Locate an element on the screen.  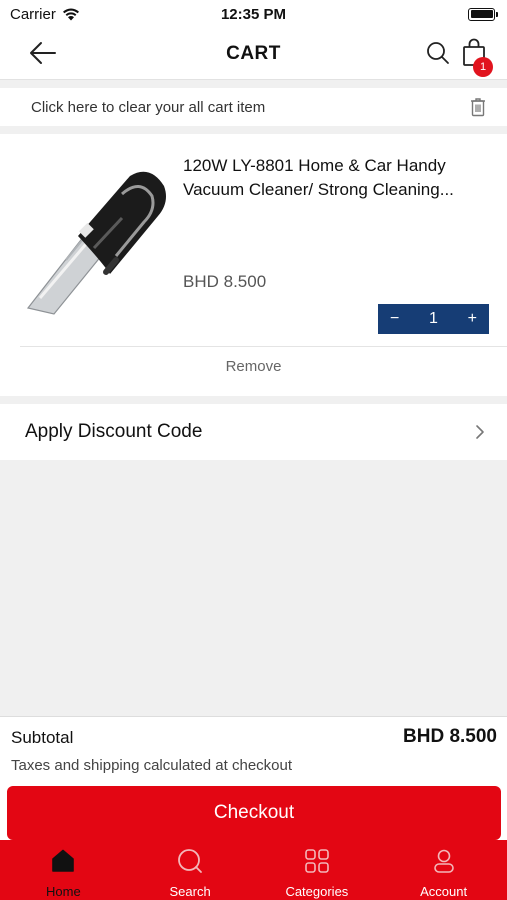
decrease-quantity-button: − is located at coordinates (394, 319).